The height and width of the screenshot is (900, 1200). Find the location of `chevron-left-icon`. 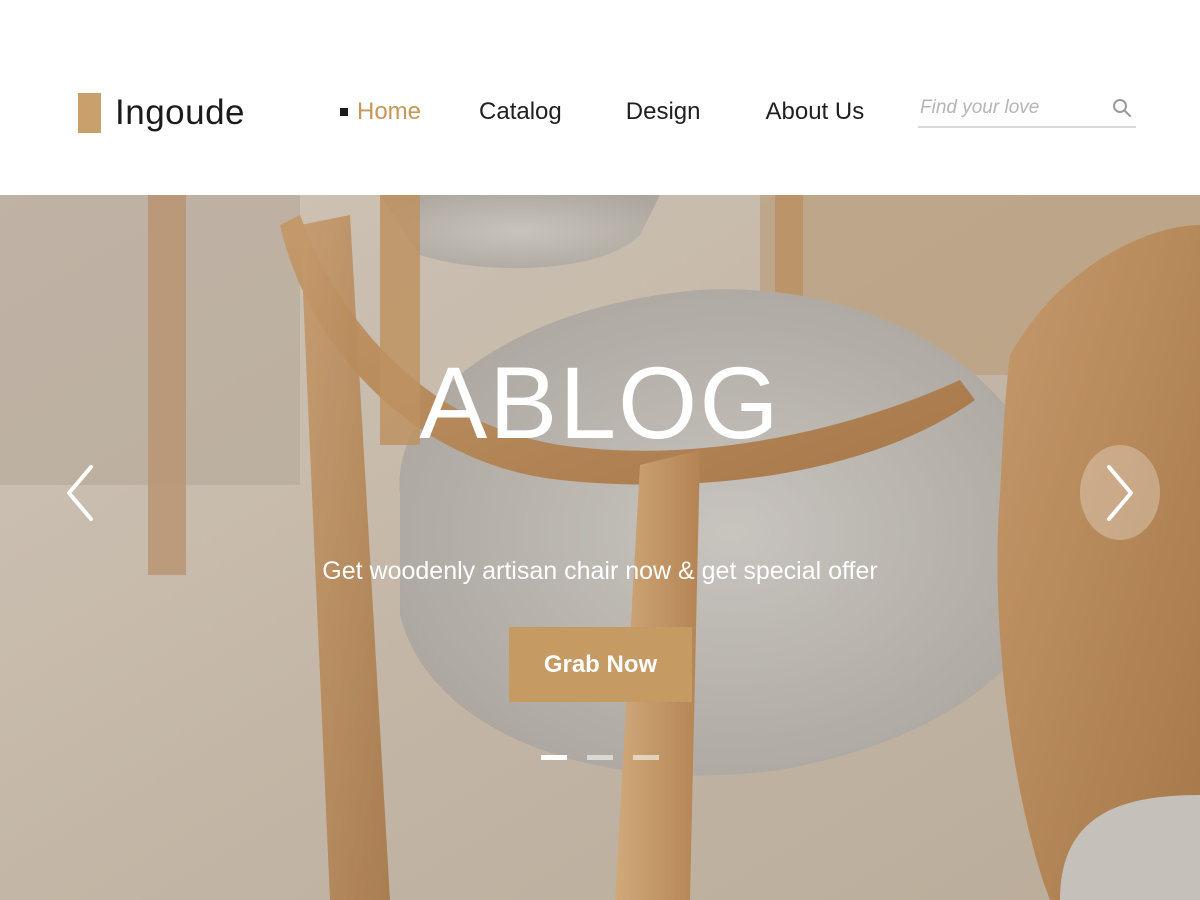

chevron-left-icon is located at coordinates (80, 493).